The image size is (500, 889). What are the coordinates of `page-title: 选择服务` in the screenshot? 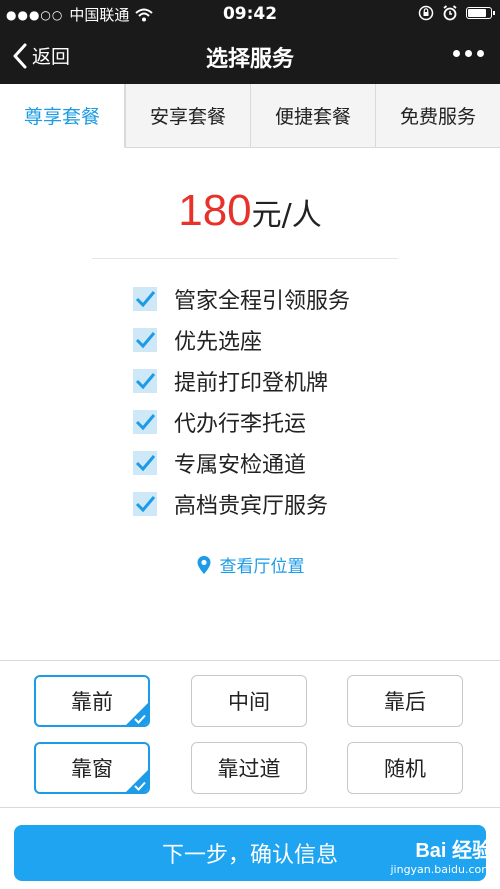 It's located at (249, 59).